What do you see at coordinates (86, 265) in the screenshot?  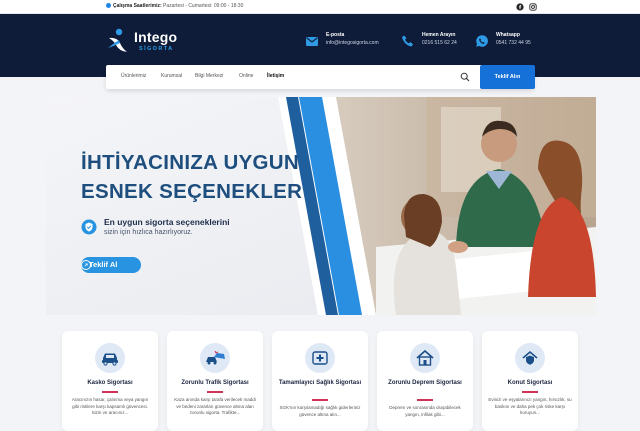 I see `external-link-icon` at bounding box center [86, 265].